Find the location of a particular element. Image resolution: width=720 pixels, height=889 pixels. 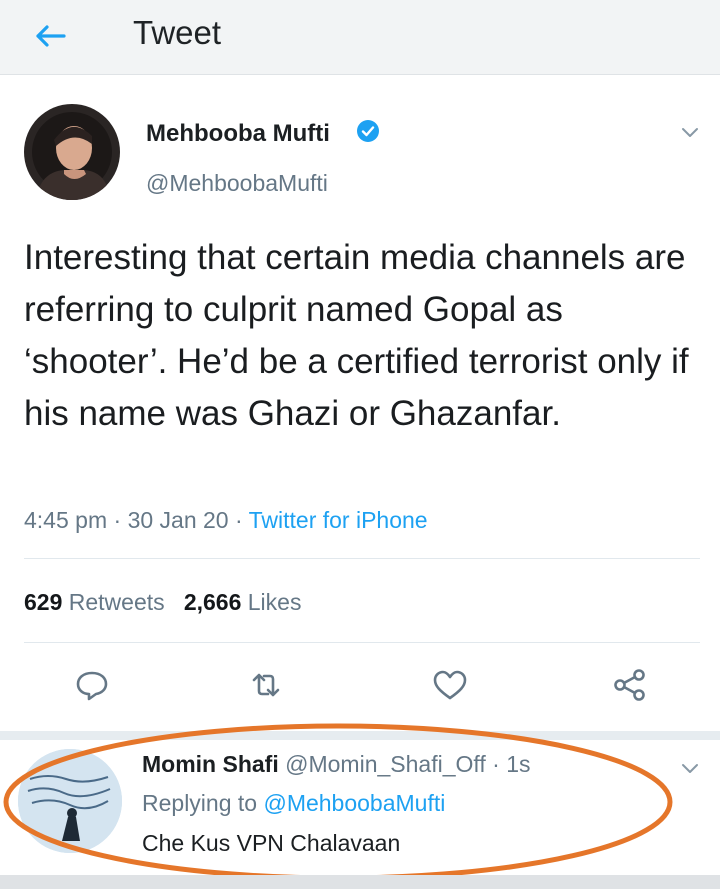

bottom-bar is located at coordinates (360, 882).